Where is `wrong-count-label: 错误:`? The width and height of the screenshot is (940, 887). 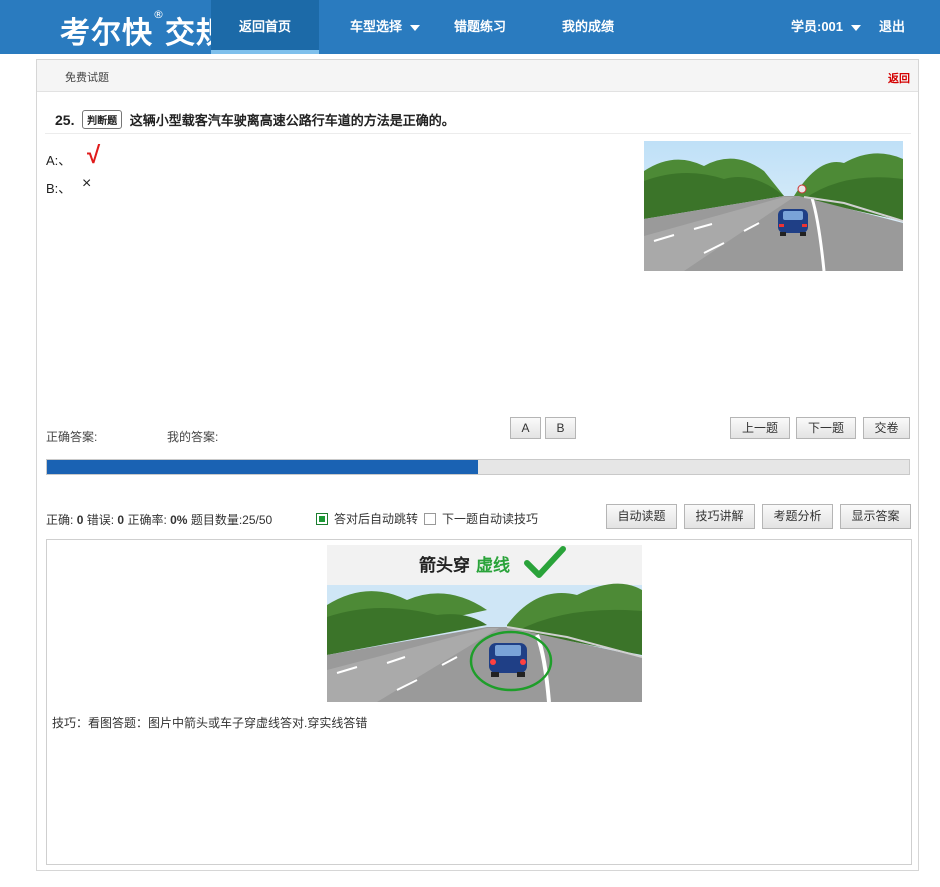
wrong-count-label: 错误: is located at coordinates (100, 520).